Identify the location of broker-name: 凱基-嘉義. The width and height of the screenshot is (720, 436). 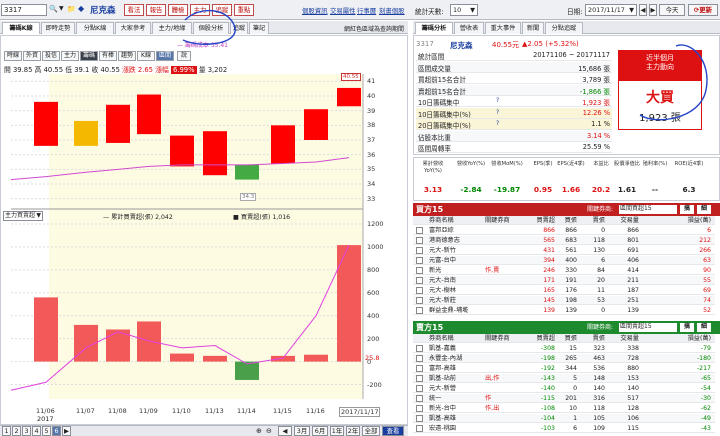
(456, 348).